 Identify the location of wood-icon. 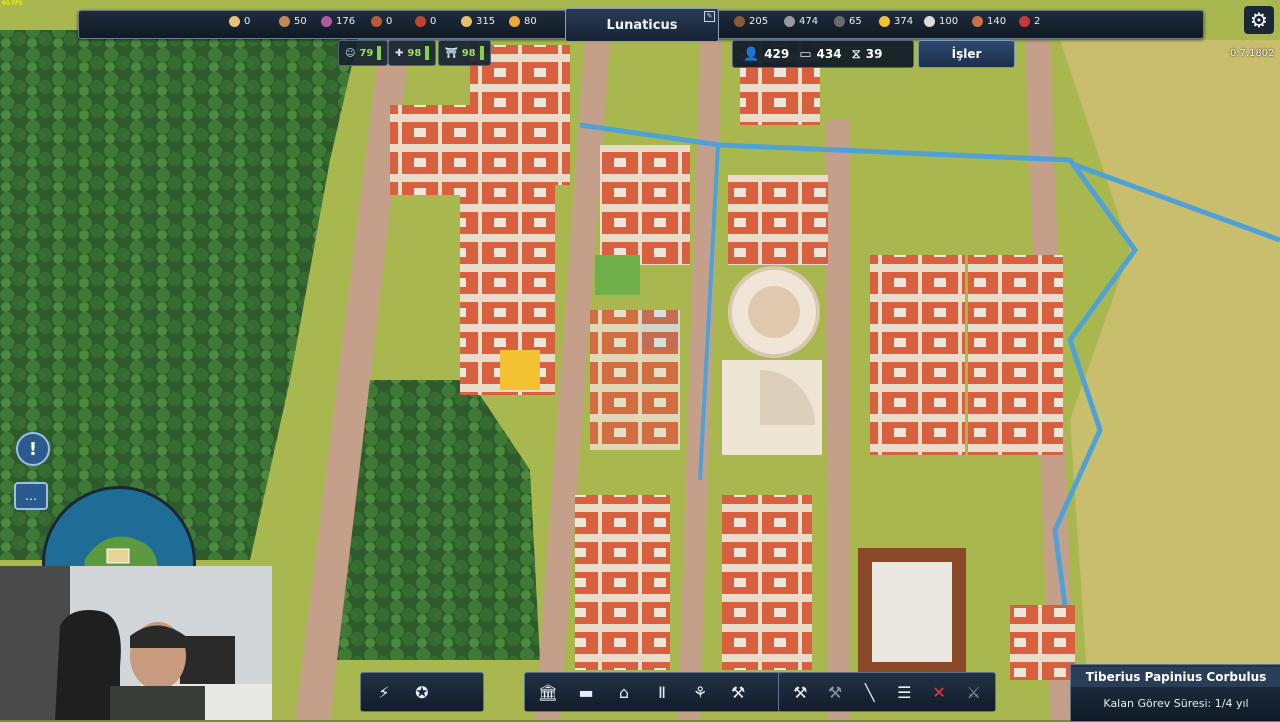
(739, 21).